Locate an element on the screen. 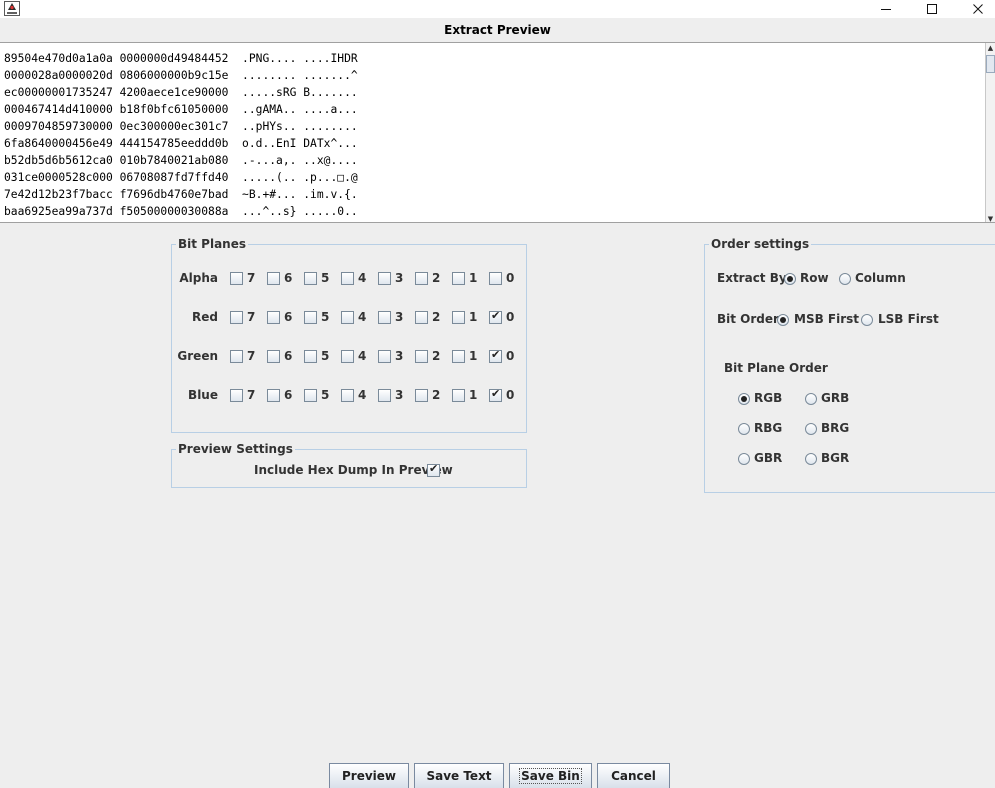  bit-plane-alpha-1-label: 1 is located at coordinates (473, 278).